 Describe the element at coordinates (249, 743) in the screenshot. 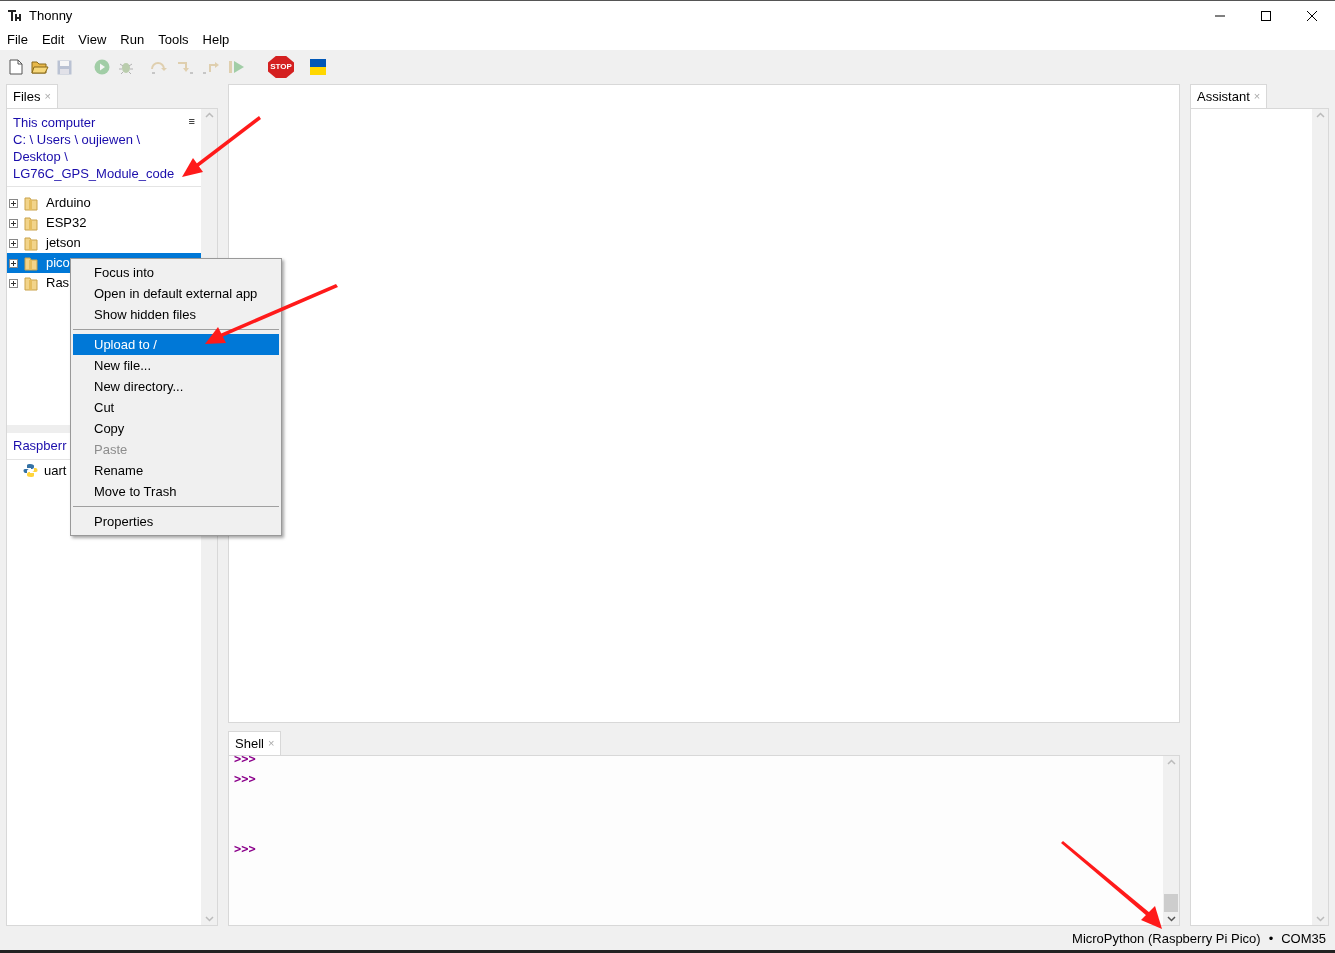

I see `tab-label: Shell` at that location.